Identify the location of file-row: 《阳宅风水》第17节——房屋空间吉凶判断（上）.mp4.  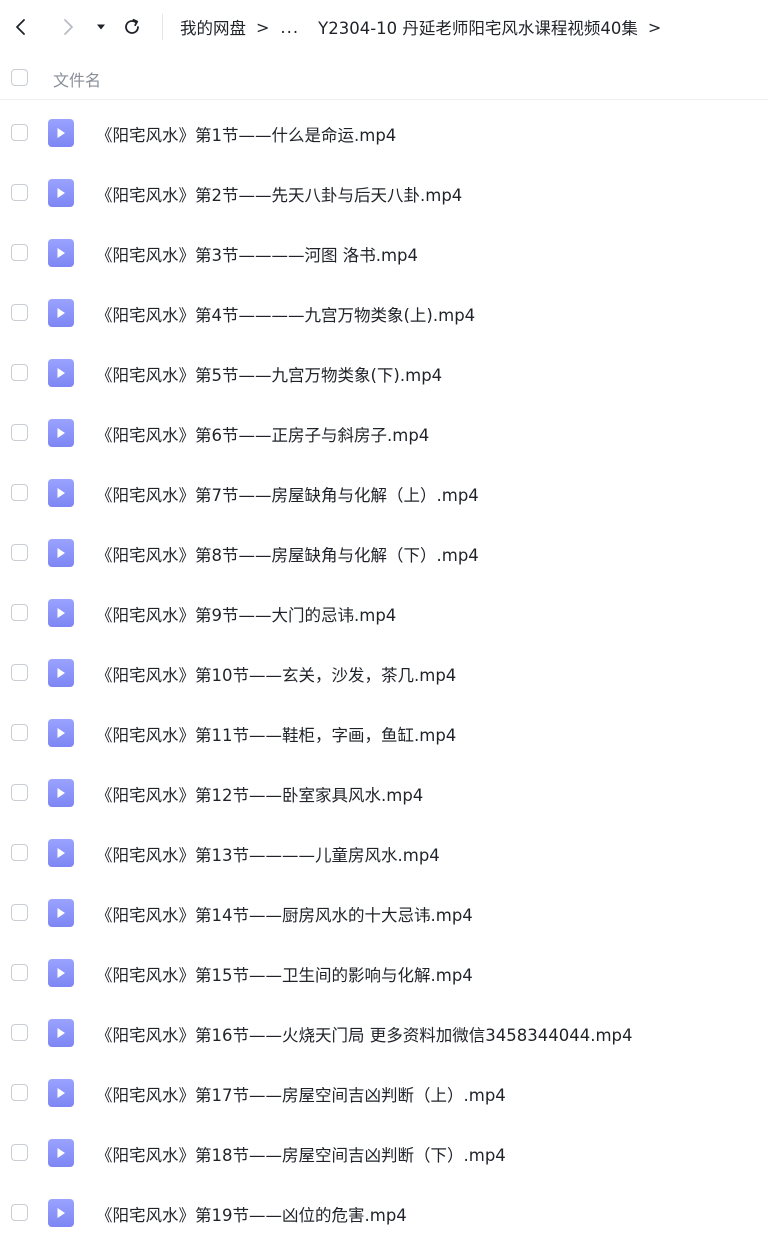
(384, 1093).